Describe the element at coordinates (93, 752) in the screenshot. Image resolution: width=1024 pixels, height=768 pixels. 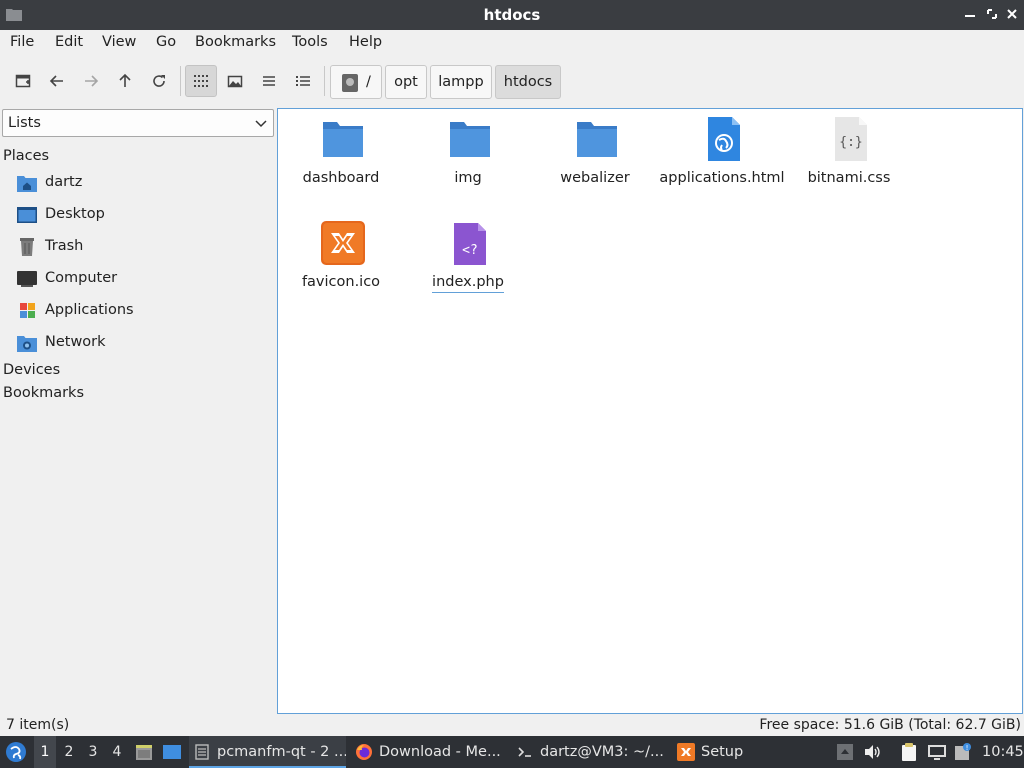
I see `workspace-3: 3` at that location.